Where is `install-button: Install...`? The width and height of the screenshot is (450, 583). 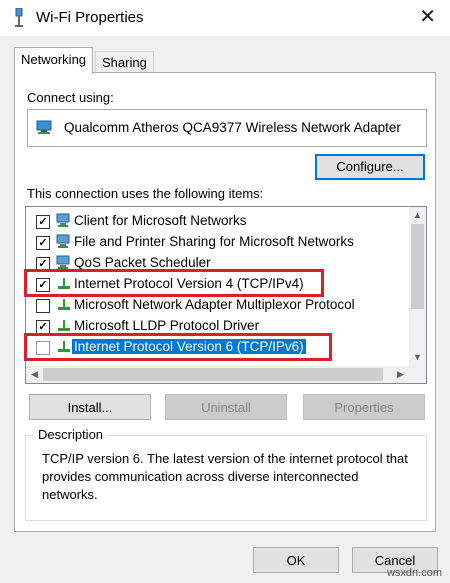
install-button: Install... is located at coordinates (90, 407).